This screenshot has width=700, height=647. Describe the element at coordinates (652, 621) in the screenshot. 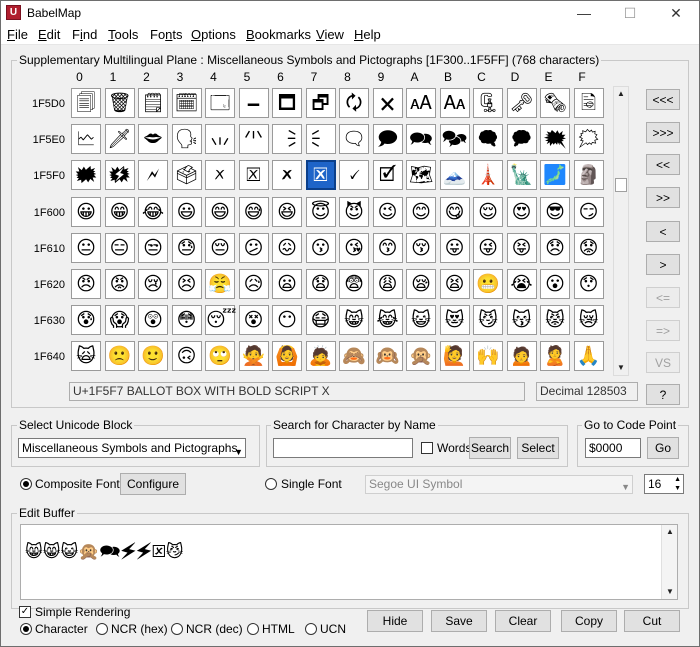

I see `cut-button: Cut` at that location.